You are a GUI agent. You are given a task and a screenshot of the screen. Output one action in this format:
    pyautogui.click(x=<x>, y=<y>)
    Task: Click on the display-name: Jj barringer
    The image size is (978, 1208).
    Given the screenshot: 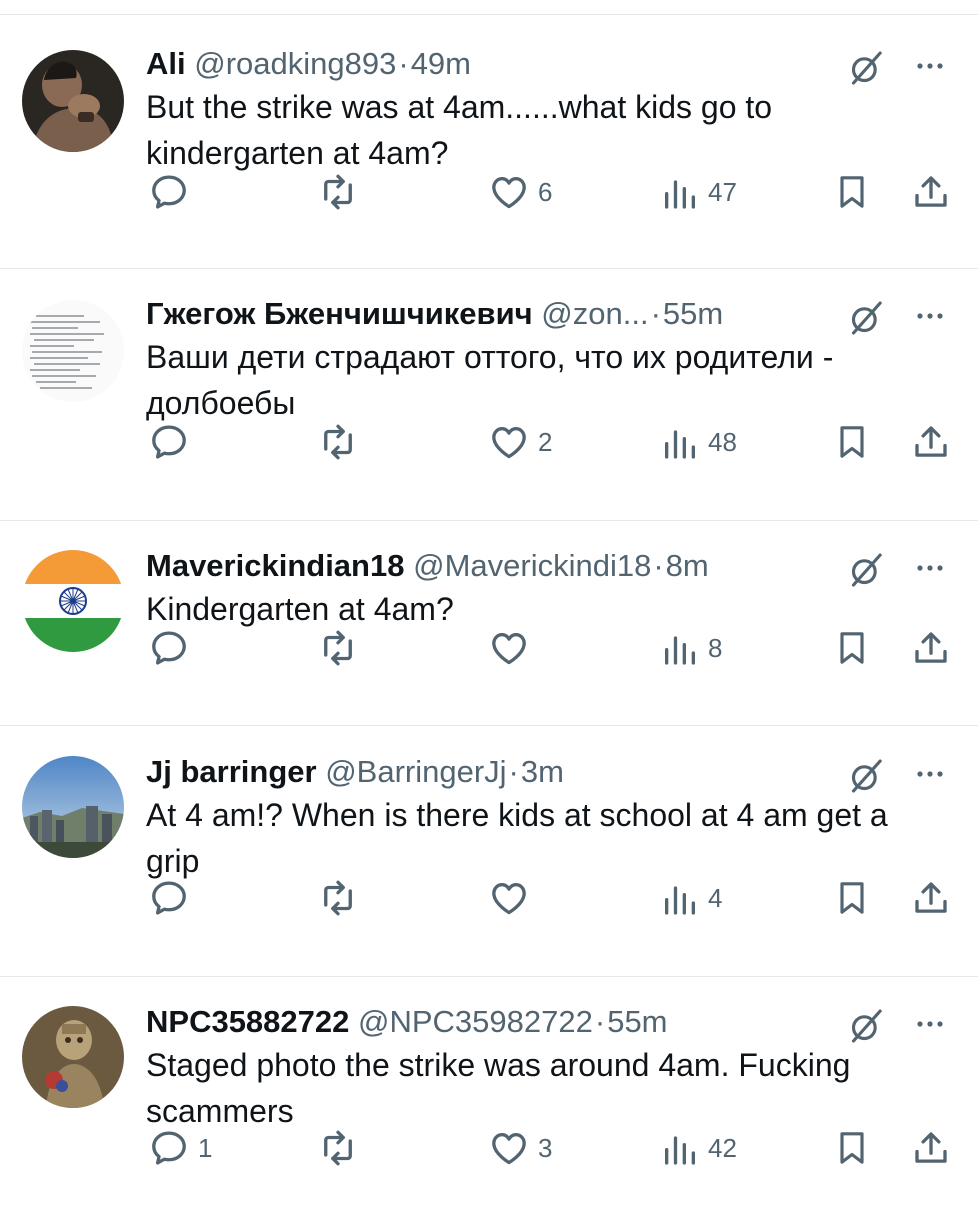 What is the action you would take?
    pyautogui.click(x=231, y=771)
    